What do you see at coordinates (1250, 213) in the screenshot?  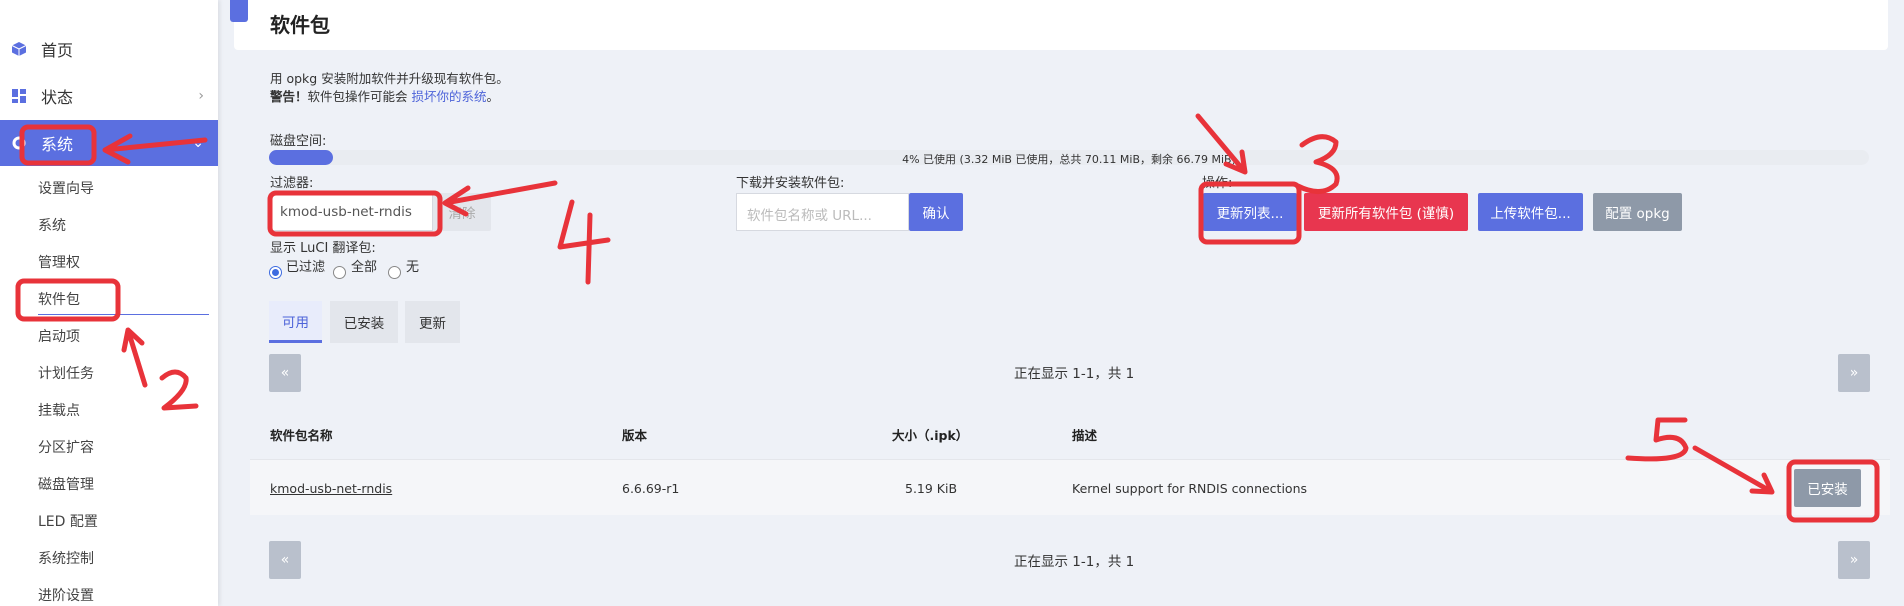 I see `highlight-update-lists` at bounding box center [1250, 213].